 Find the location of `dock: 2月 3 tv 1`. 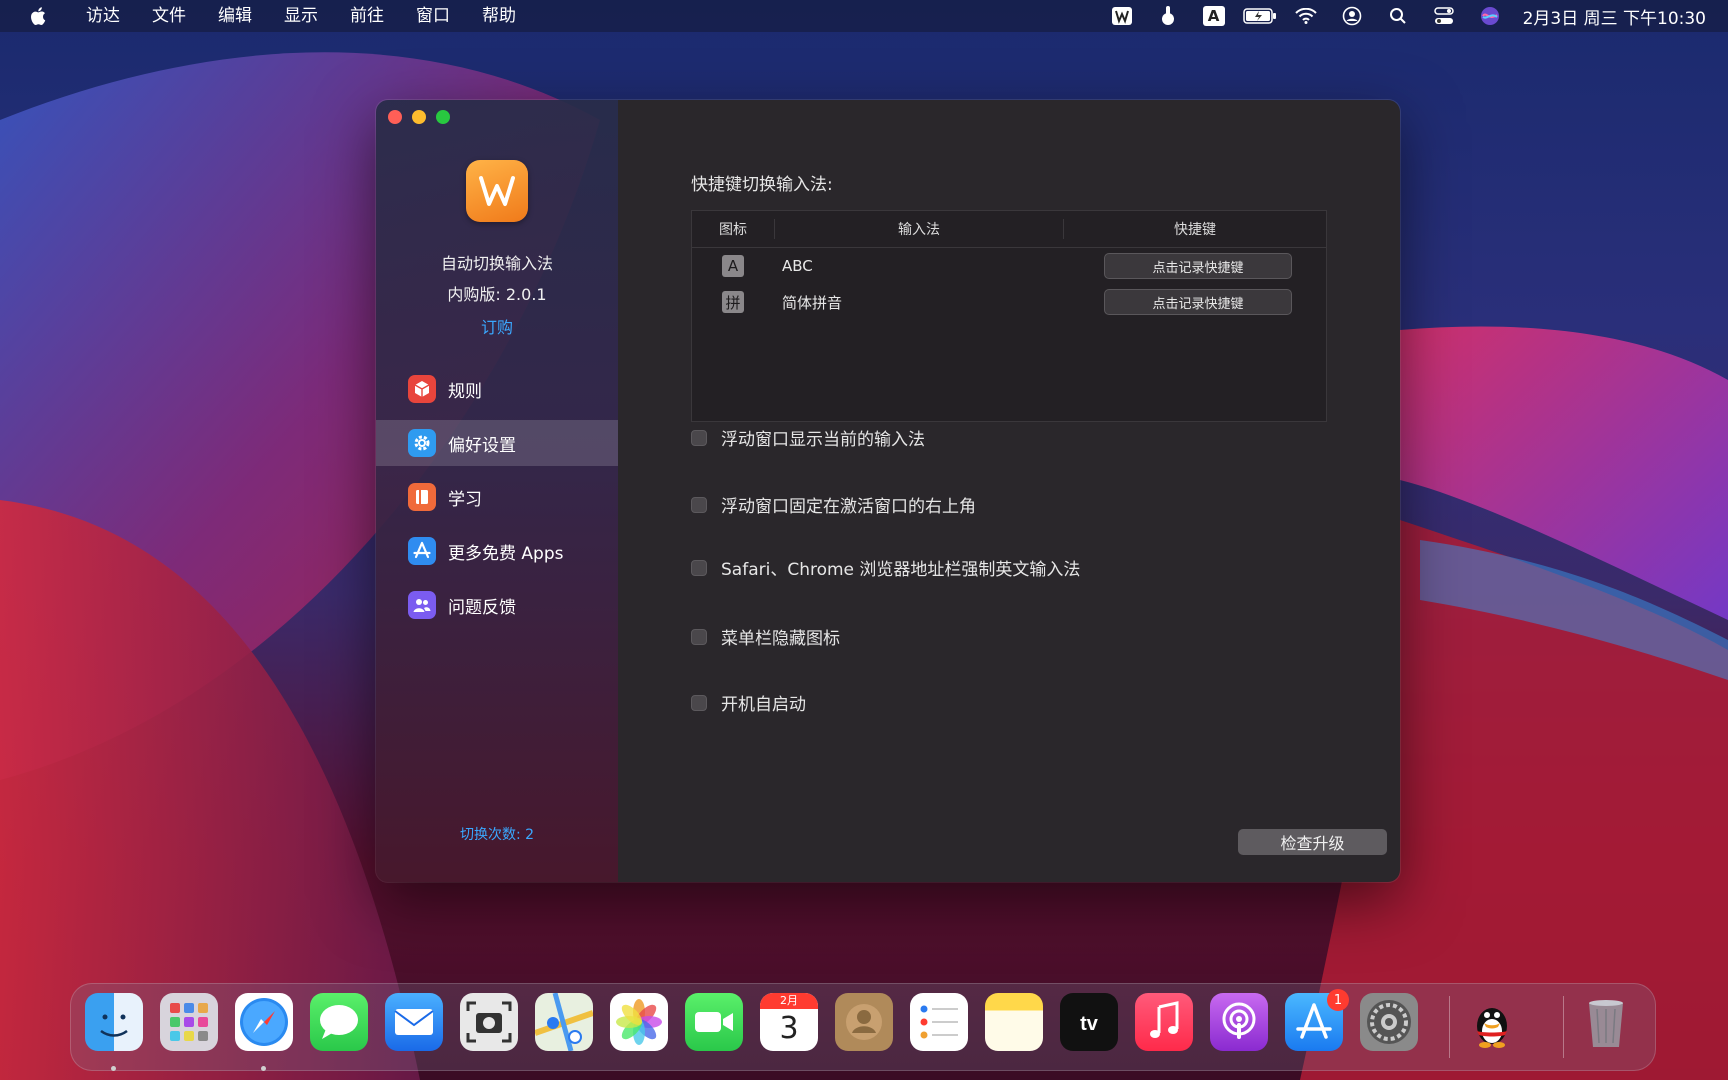

dock: 2月 3 tv 1 is located at coordinates (863, 1027).